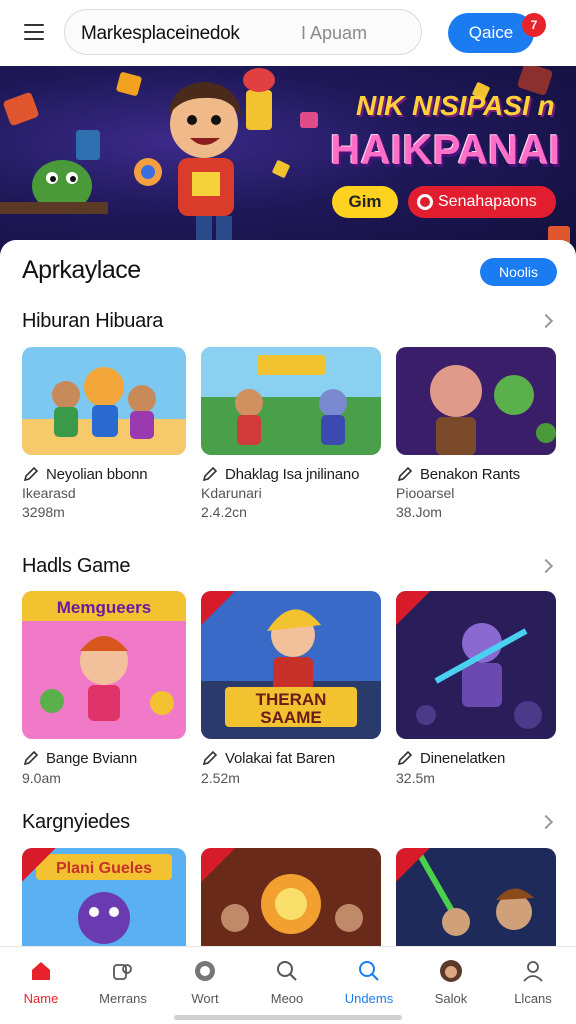 Image resolution: width=576 pixels, height=1024 pixels. Describe the element at coordinates (425, 493) in the screenshot. I see `game-category: Piooarsel` at that location.